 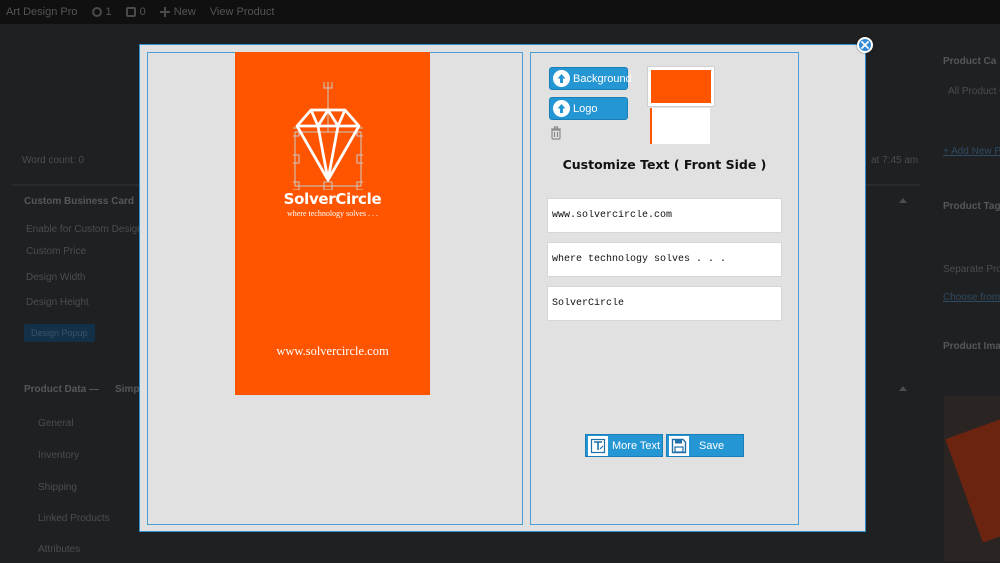 What do you see at coordinates (42, 12) in the screenshot?
I see `admin-site-name: Art Design Pro` at bounding box center [42, 12].